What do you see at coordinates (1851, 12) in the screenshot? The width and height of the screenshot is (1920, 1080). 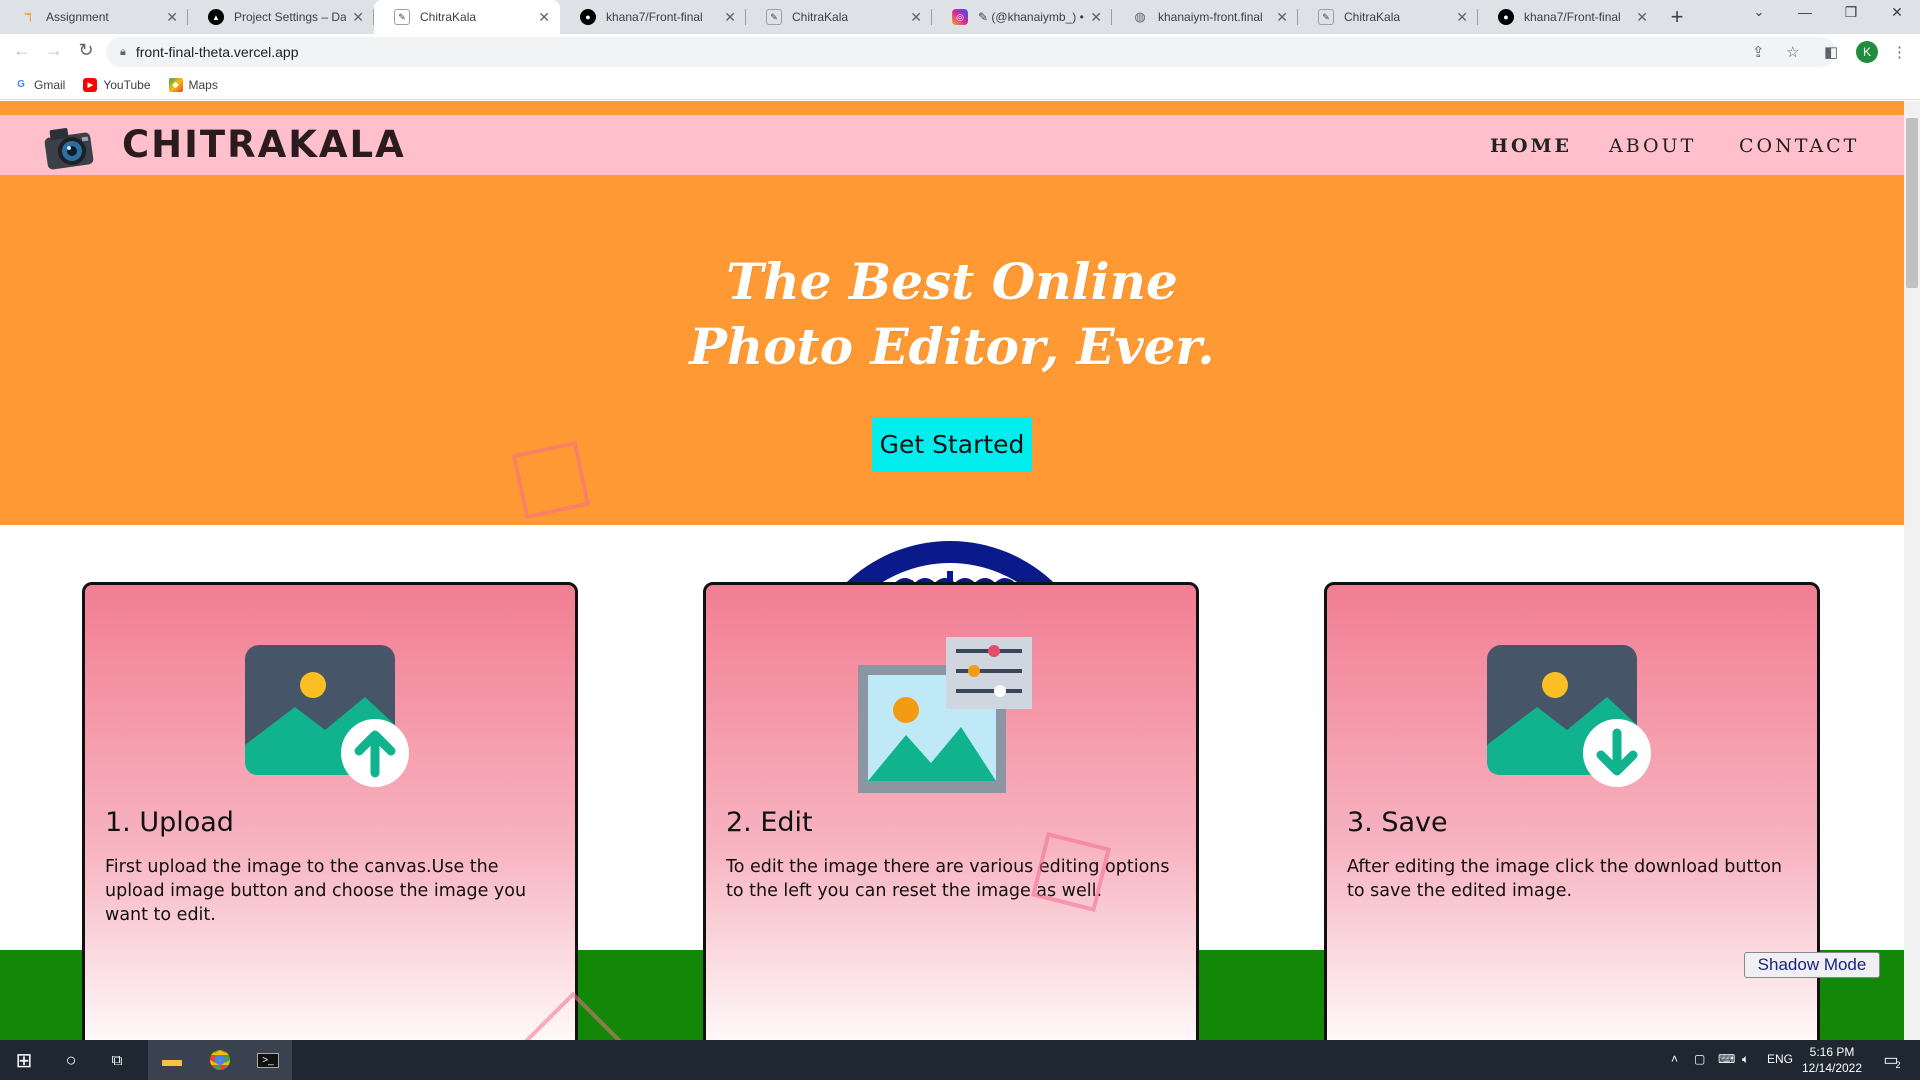 I see `restore-button: ❐` at bounding box center [1851, 12].